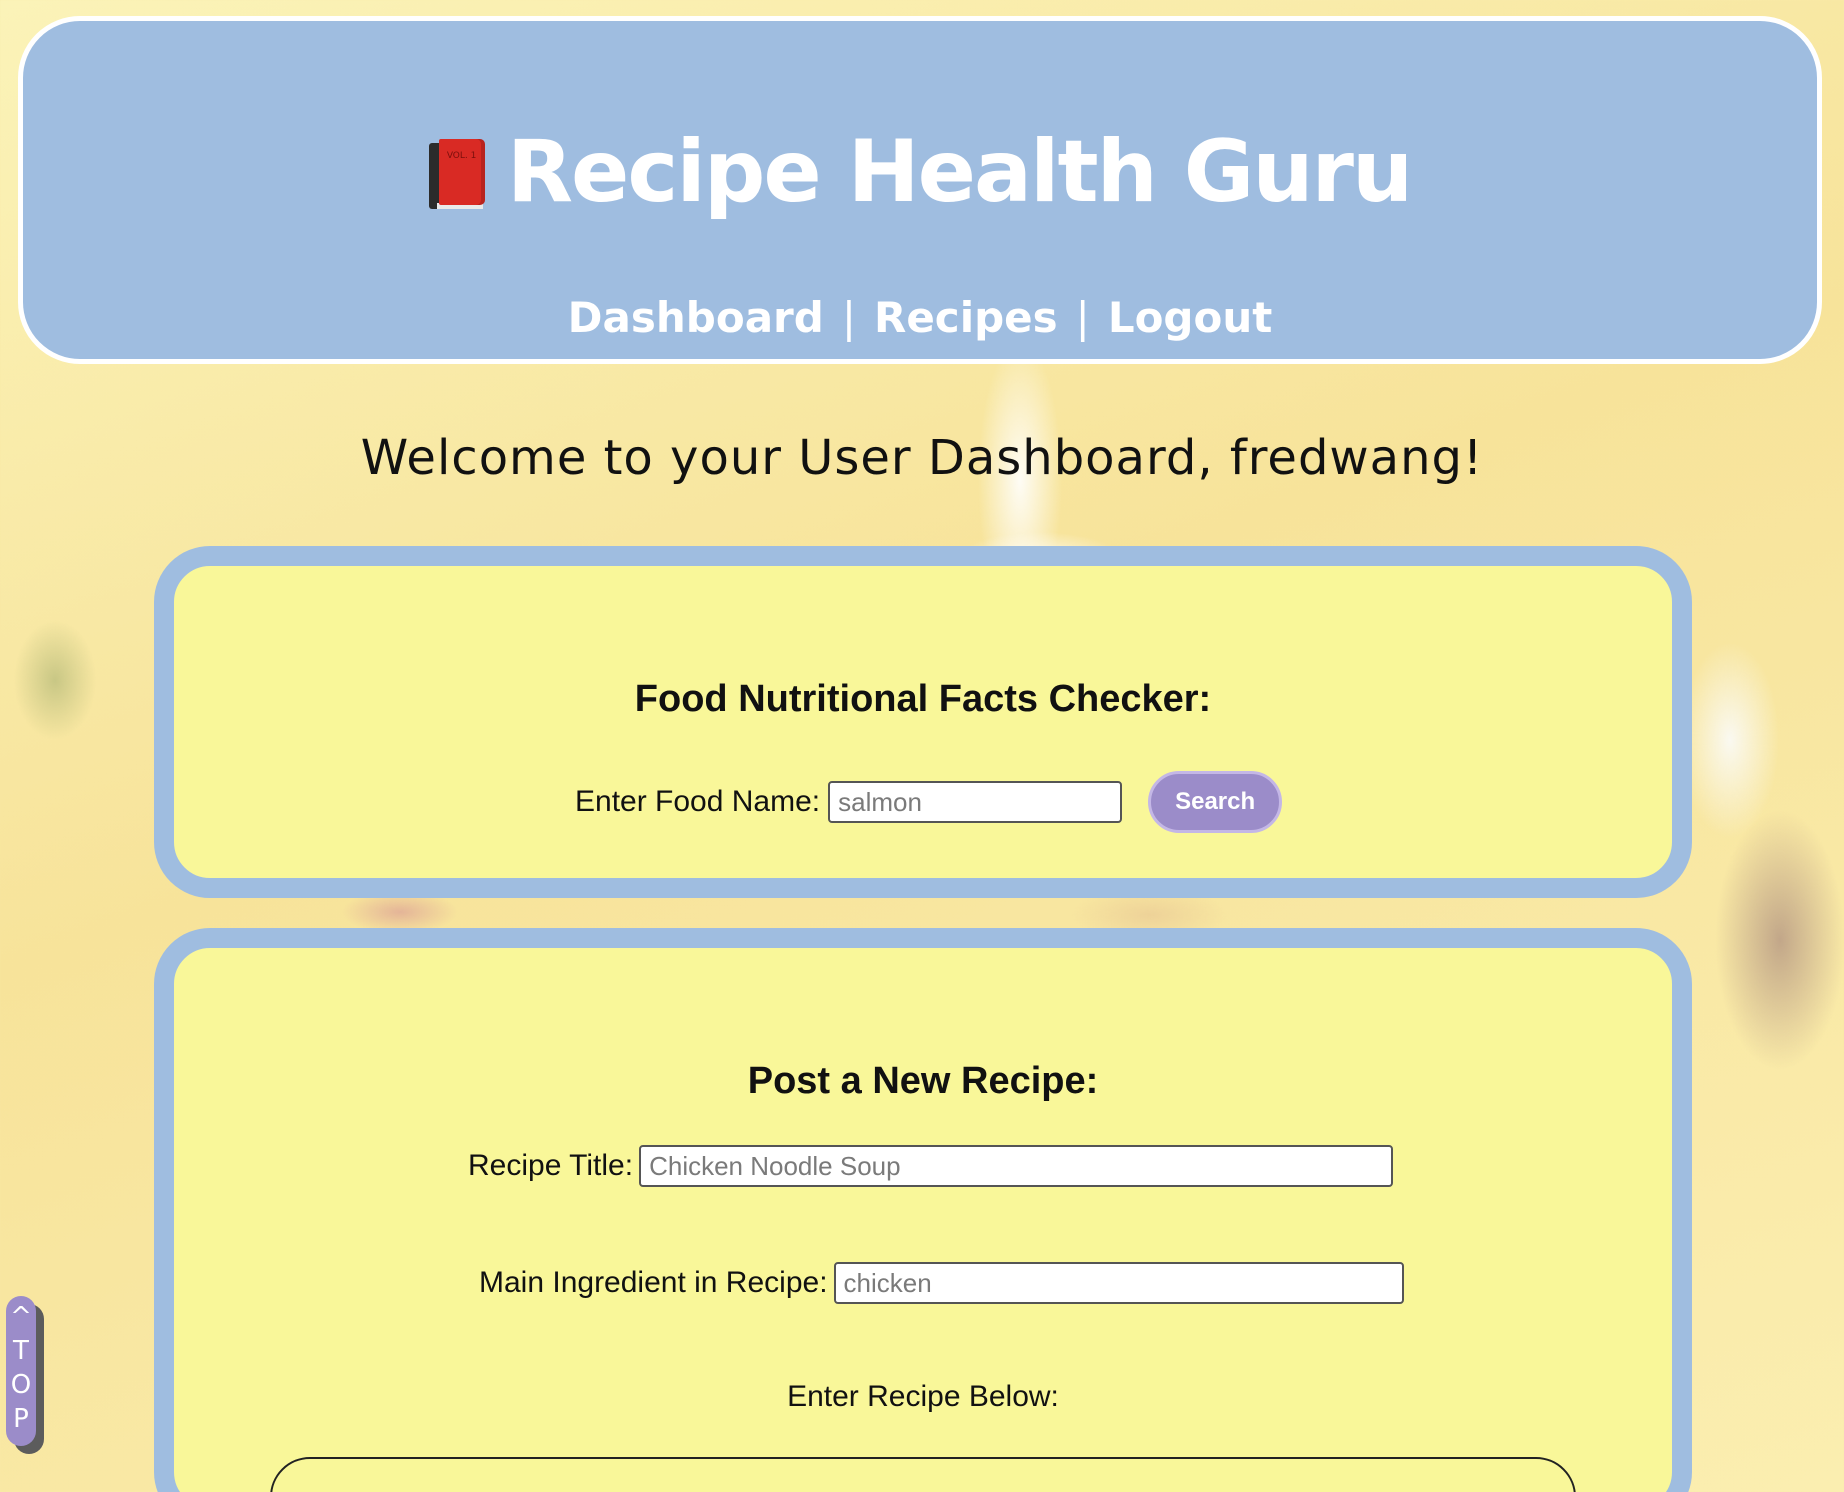 The width and height of the screenshot is (1844, 1492). What do you see at coordinates (1215, 802) in the screenshot?
I see `search-button: Search` at bounding box center [1215, 802].